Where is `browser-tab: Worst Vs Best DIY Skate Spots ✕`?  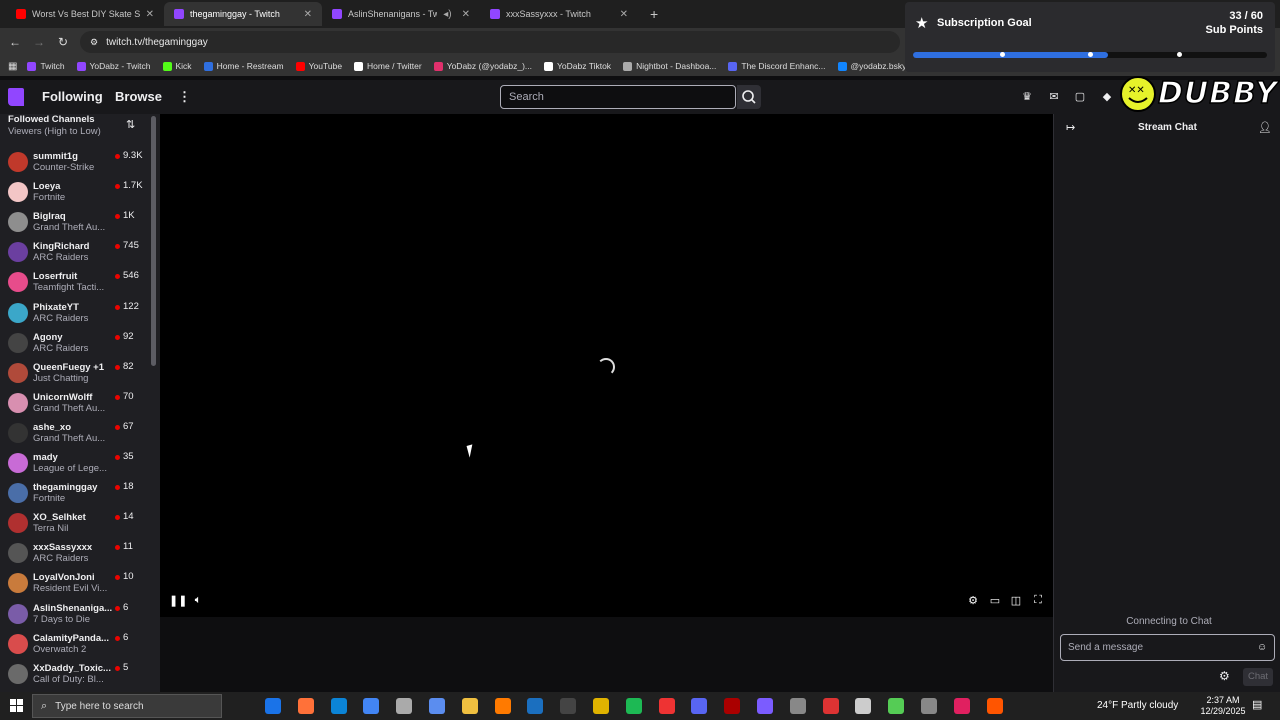 browser-tab: Worst Vs Best DIY Skate Spots ✕ is located at coordinates (85, 14).